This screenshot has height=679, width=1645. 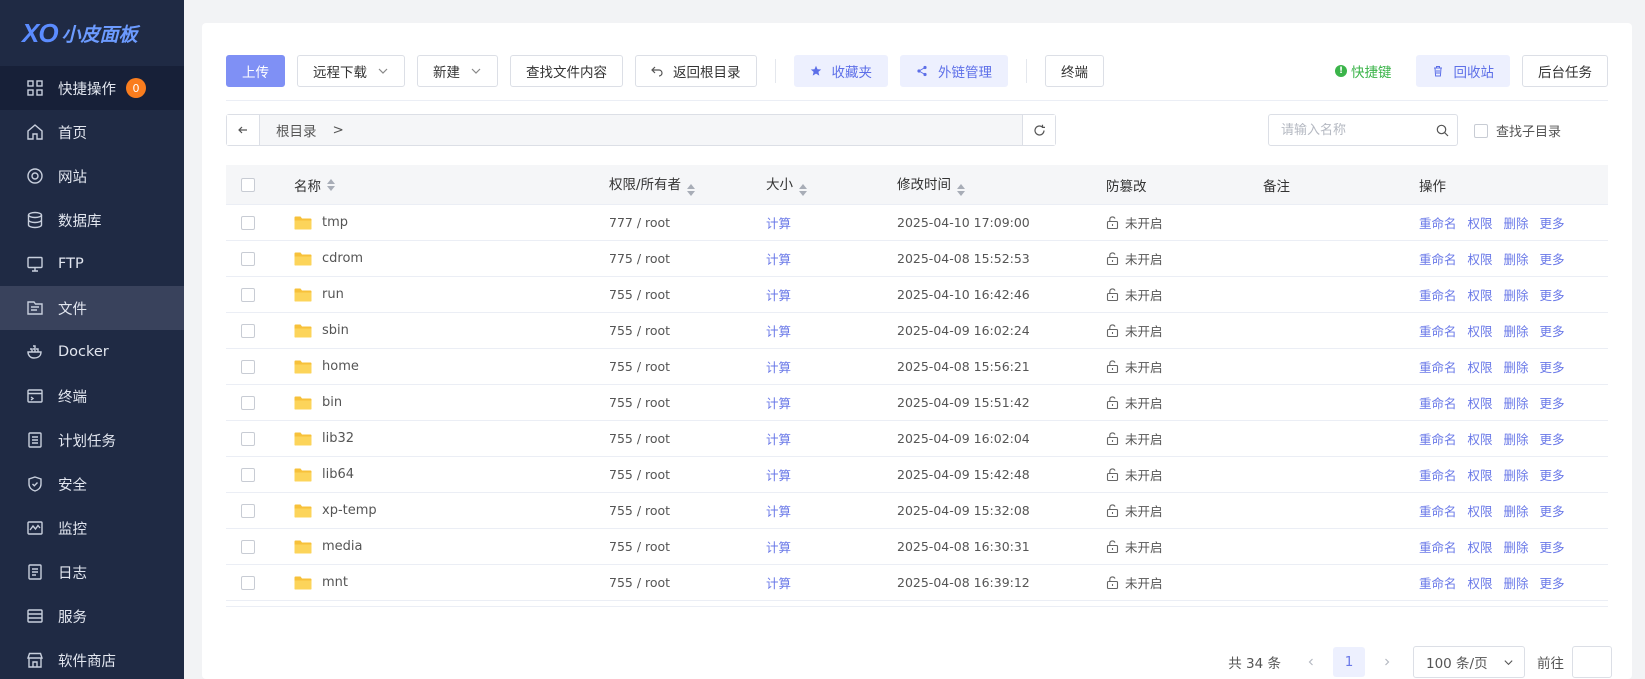 I want to click on sidebar-item-grid: 快捷操作 0, so click(x=92, y=88).